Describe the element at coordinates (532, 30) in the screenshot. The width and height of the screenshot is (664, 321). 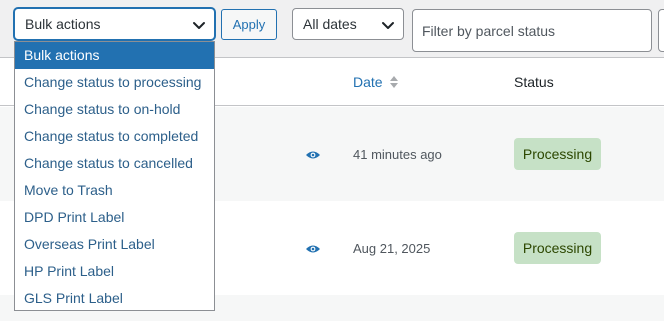
I see `parcel-status-filter-input` at that location.